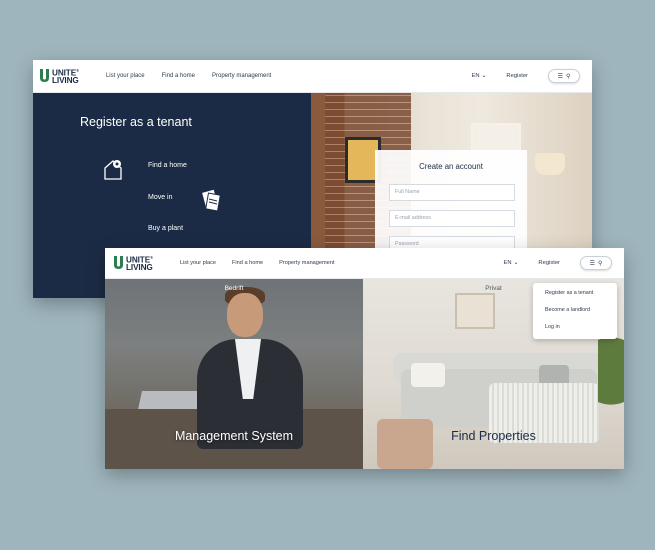  Describe the element at coordinates (552, 327) in the screenshot. I see `menu-item-log-in: Log in` at that location.